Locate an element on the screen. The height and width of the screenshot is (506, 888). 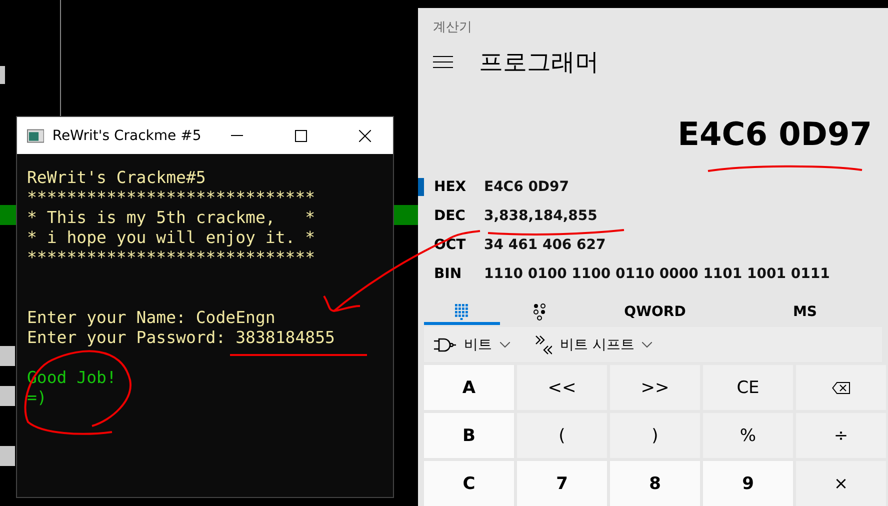
key-button: B is located at coordinates (469, 435).